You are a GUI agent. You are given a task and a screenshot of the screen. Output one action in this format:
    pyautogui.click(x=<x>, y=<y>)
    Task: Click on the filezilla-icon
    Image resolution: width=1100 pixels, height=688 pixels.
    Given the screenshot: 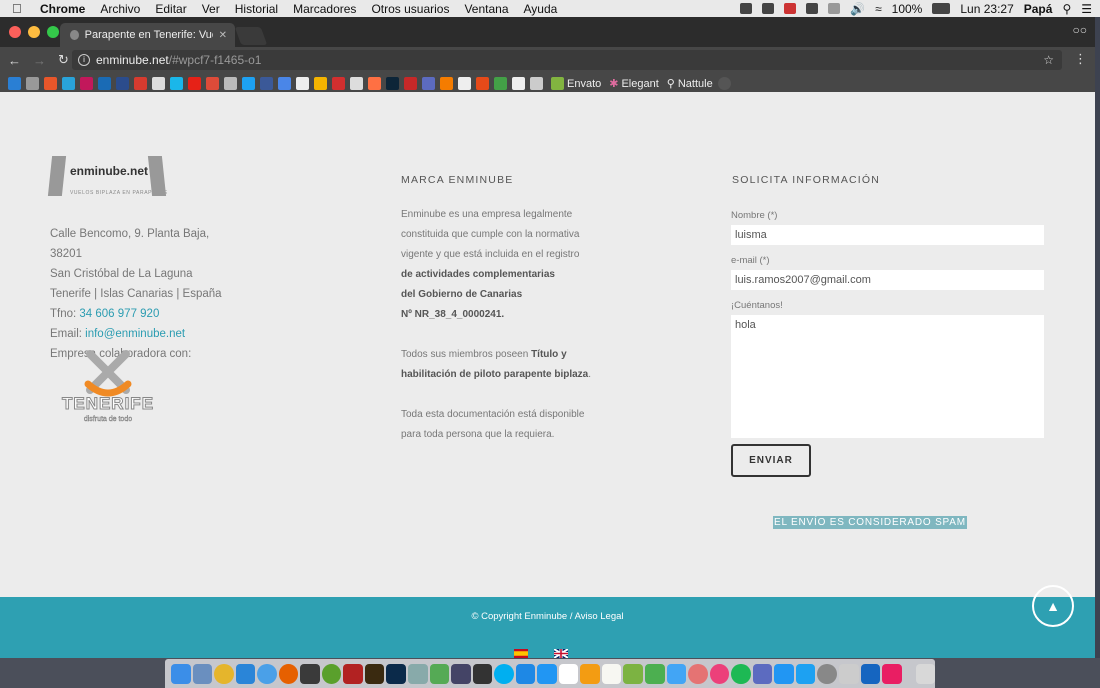 What is the action you would take?
    pyautogui.click(x=353, y=673)
    